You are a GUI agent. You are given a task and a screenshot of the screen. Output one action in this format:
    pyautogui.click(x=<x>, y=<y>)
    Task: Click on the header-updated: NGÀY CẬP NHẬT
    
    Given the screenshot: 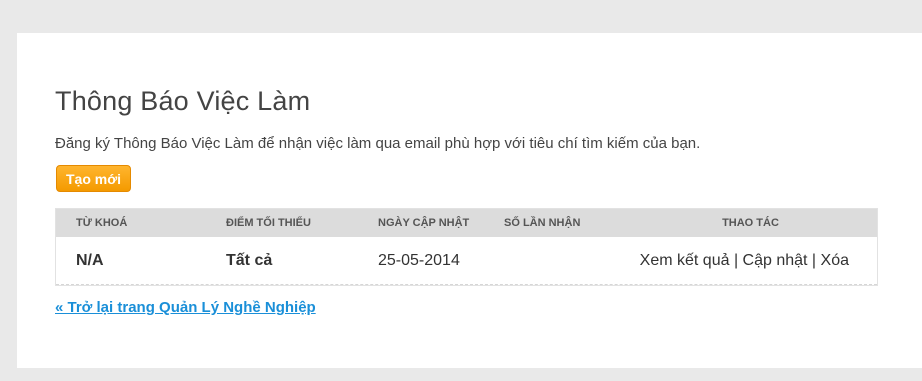 What is the action you would take?
    pyautogui.click(x=424, y=223)
    